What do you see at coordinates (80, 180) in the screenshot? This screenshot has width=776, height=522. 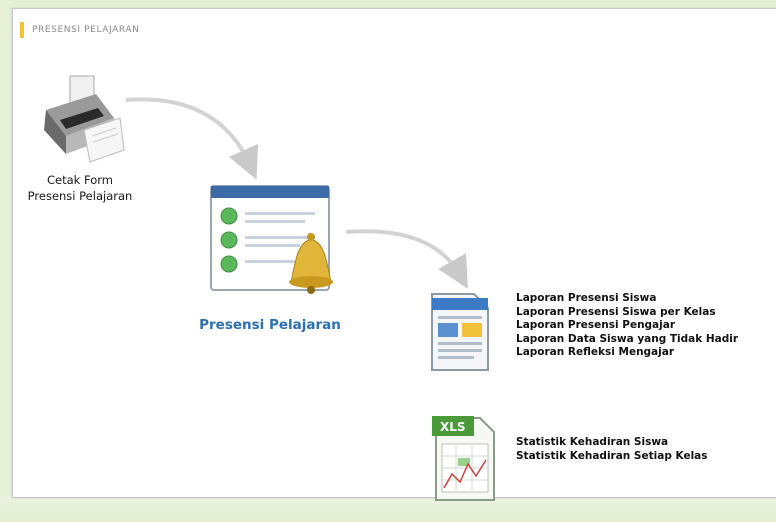 I see `print-form-line1: Cetak Form` at bounding box center [80, 180].